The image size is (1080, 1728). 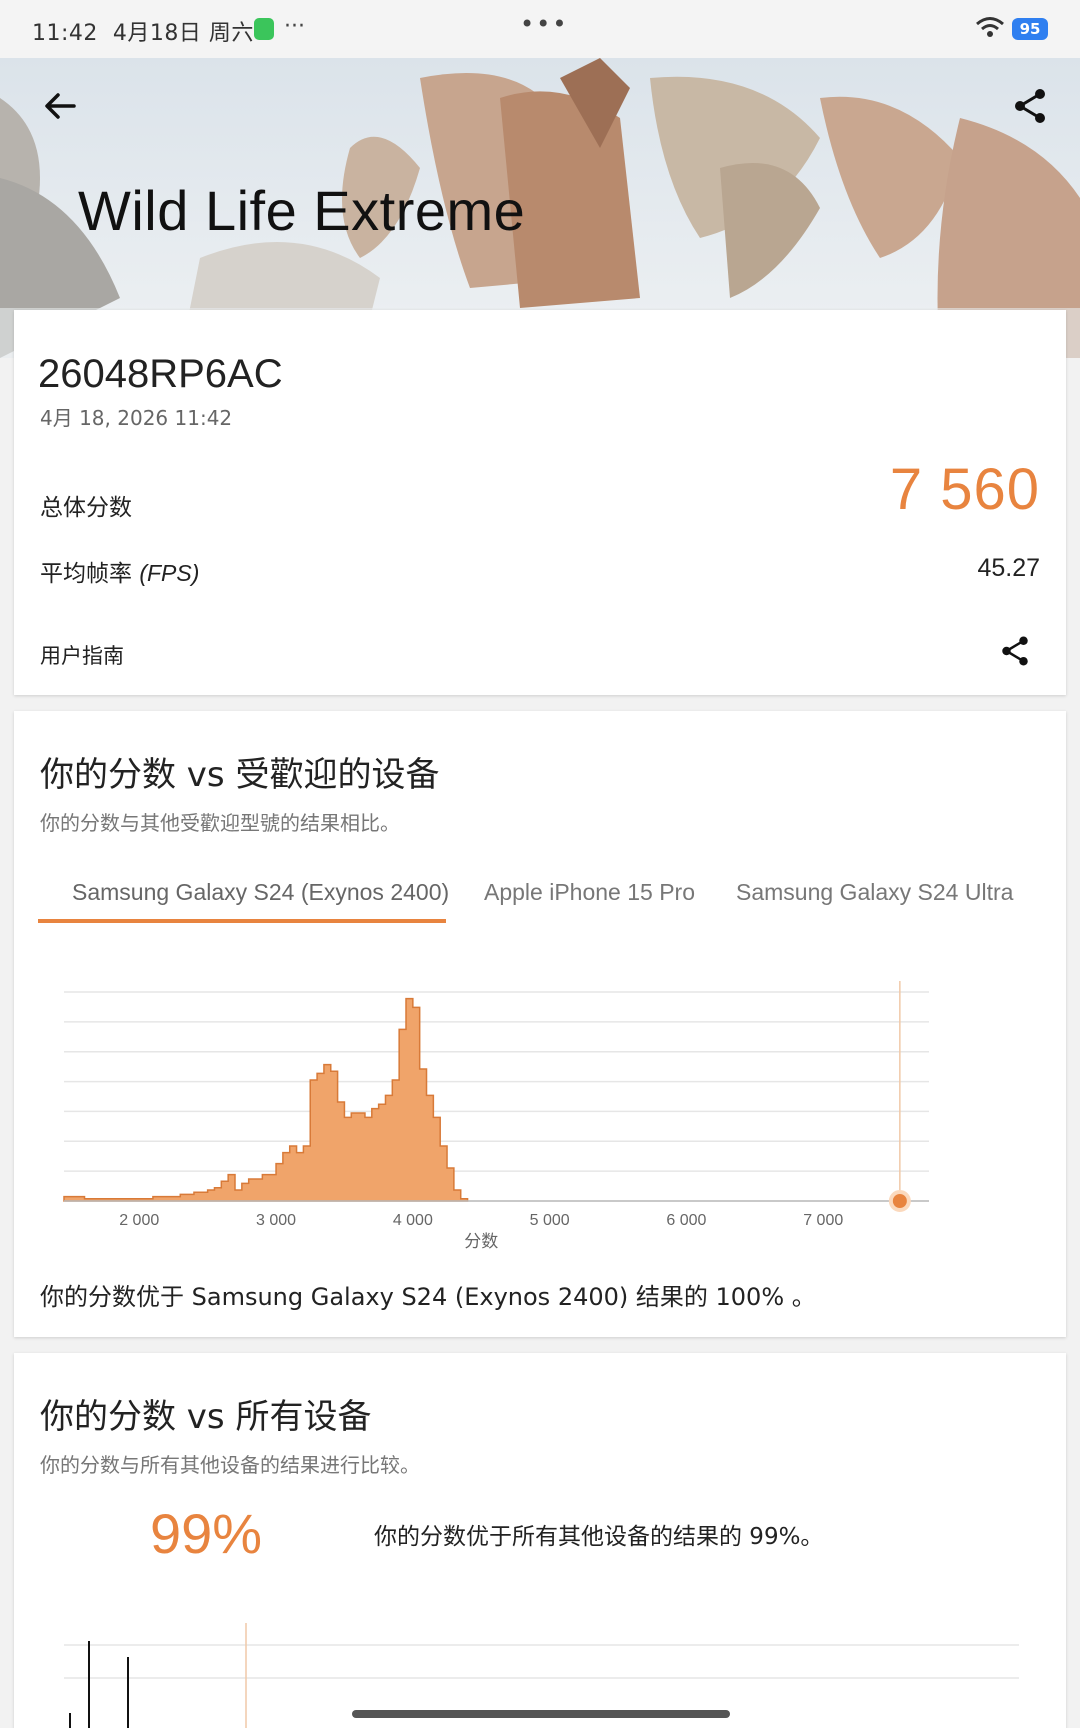 I want to click on status-bar: 11:42 4月18日 周六 ··· ••• 95, so click(x=540, y=29).